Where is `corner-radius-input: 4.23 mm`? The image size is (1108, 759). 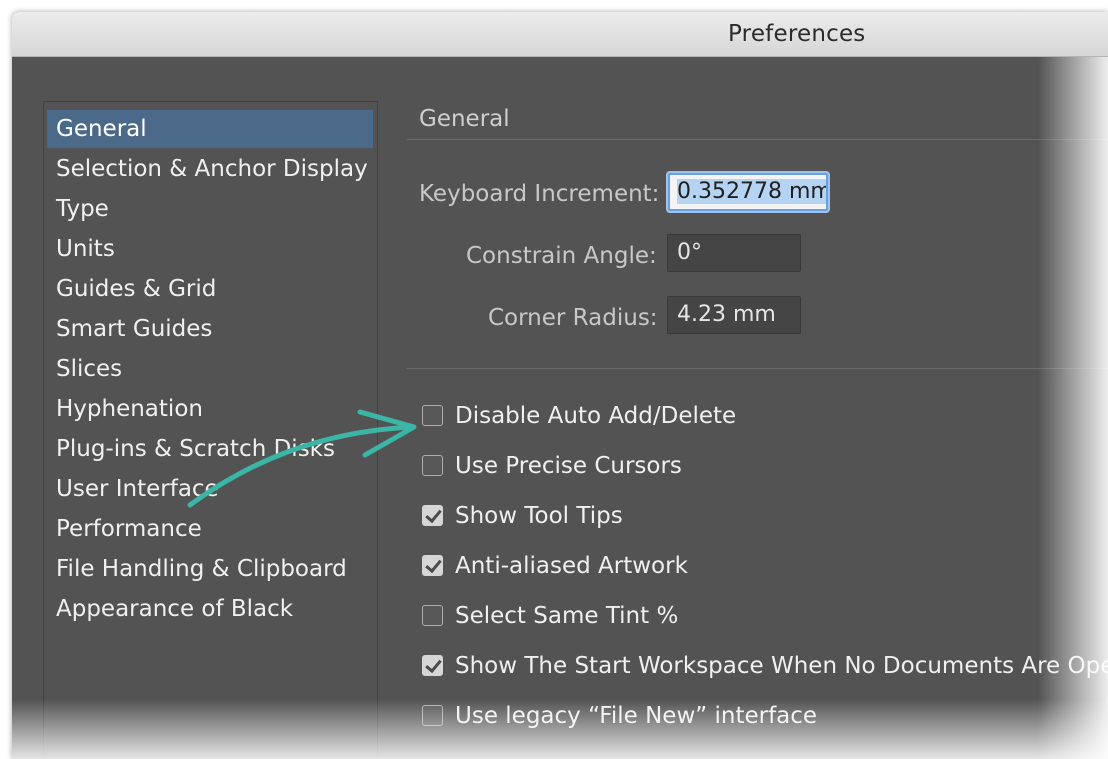 corner-radius-input: 4.23 mm is located at coordinates (734, 315).